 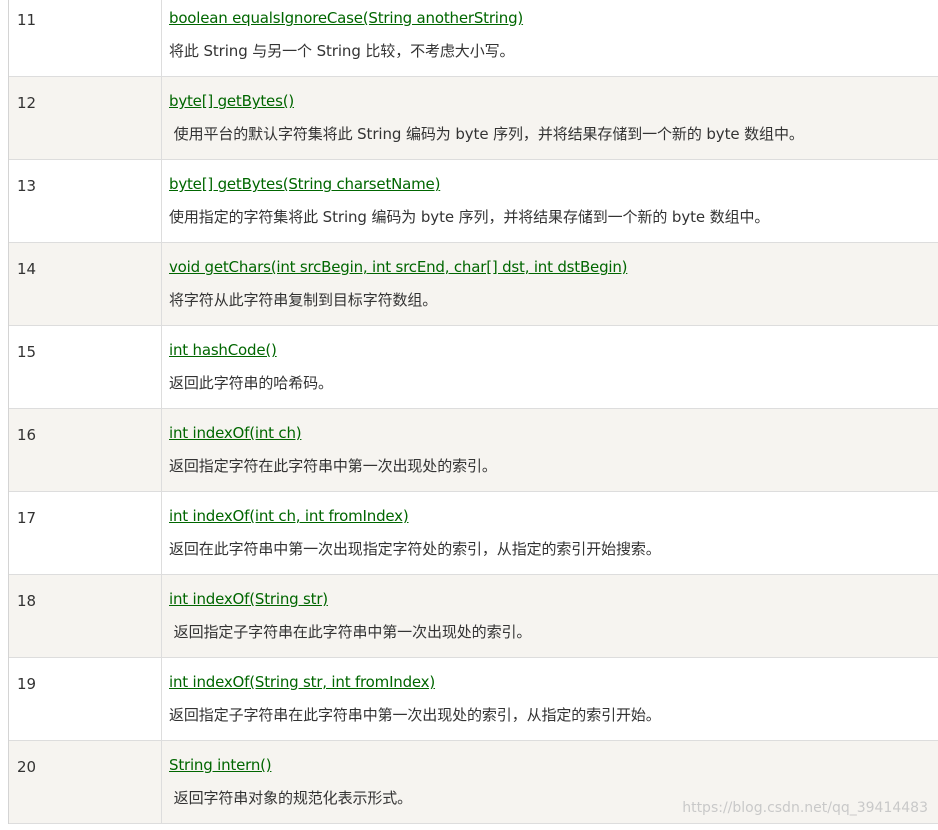 I want to click on method-description: 返回指定字符在此字符串中第一次出现处的索引。, so click(x=333, y=466).